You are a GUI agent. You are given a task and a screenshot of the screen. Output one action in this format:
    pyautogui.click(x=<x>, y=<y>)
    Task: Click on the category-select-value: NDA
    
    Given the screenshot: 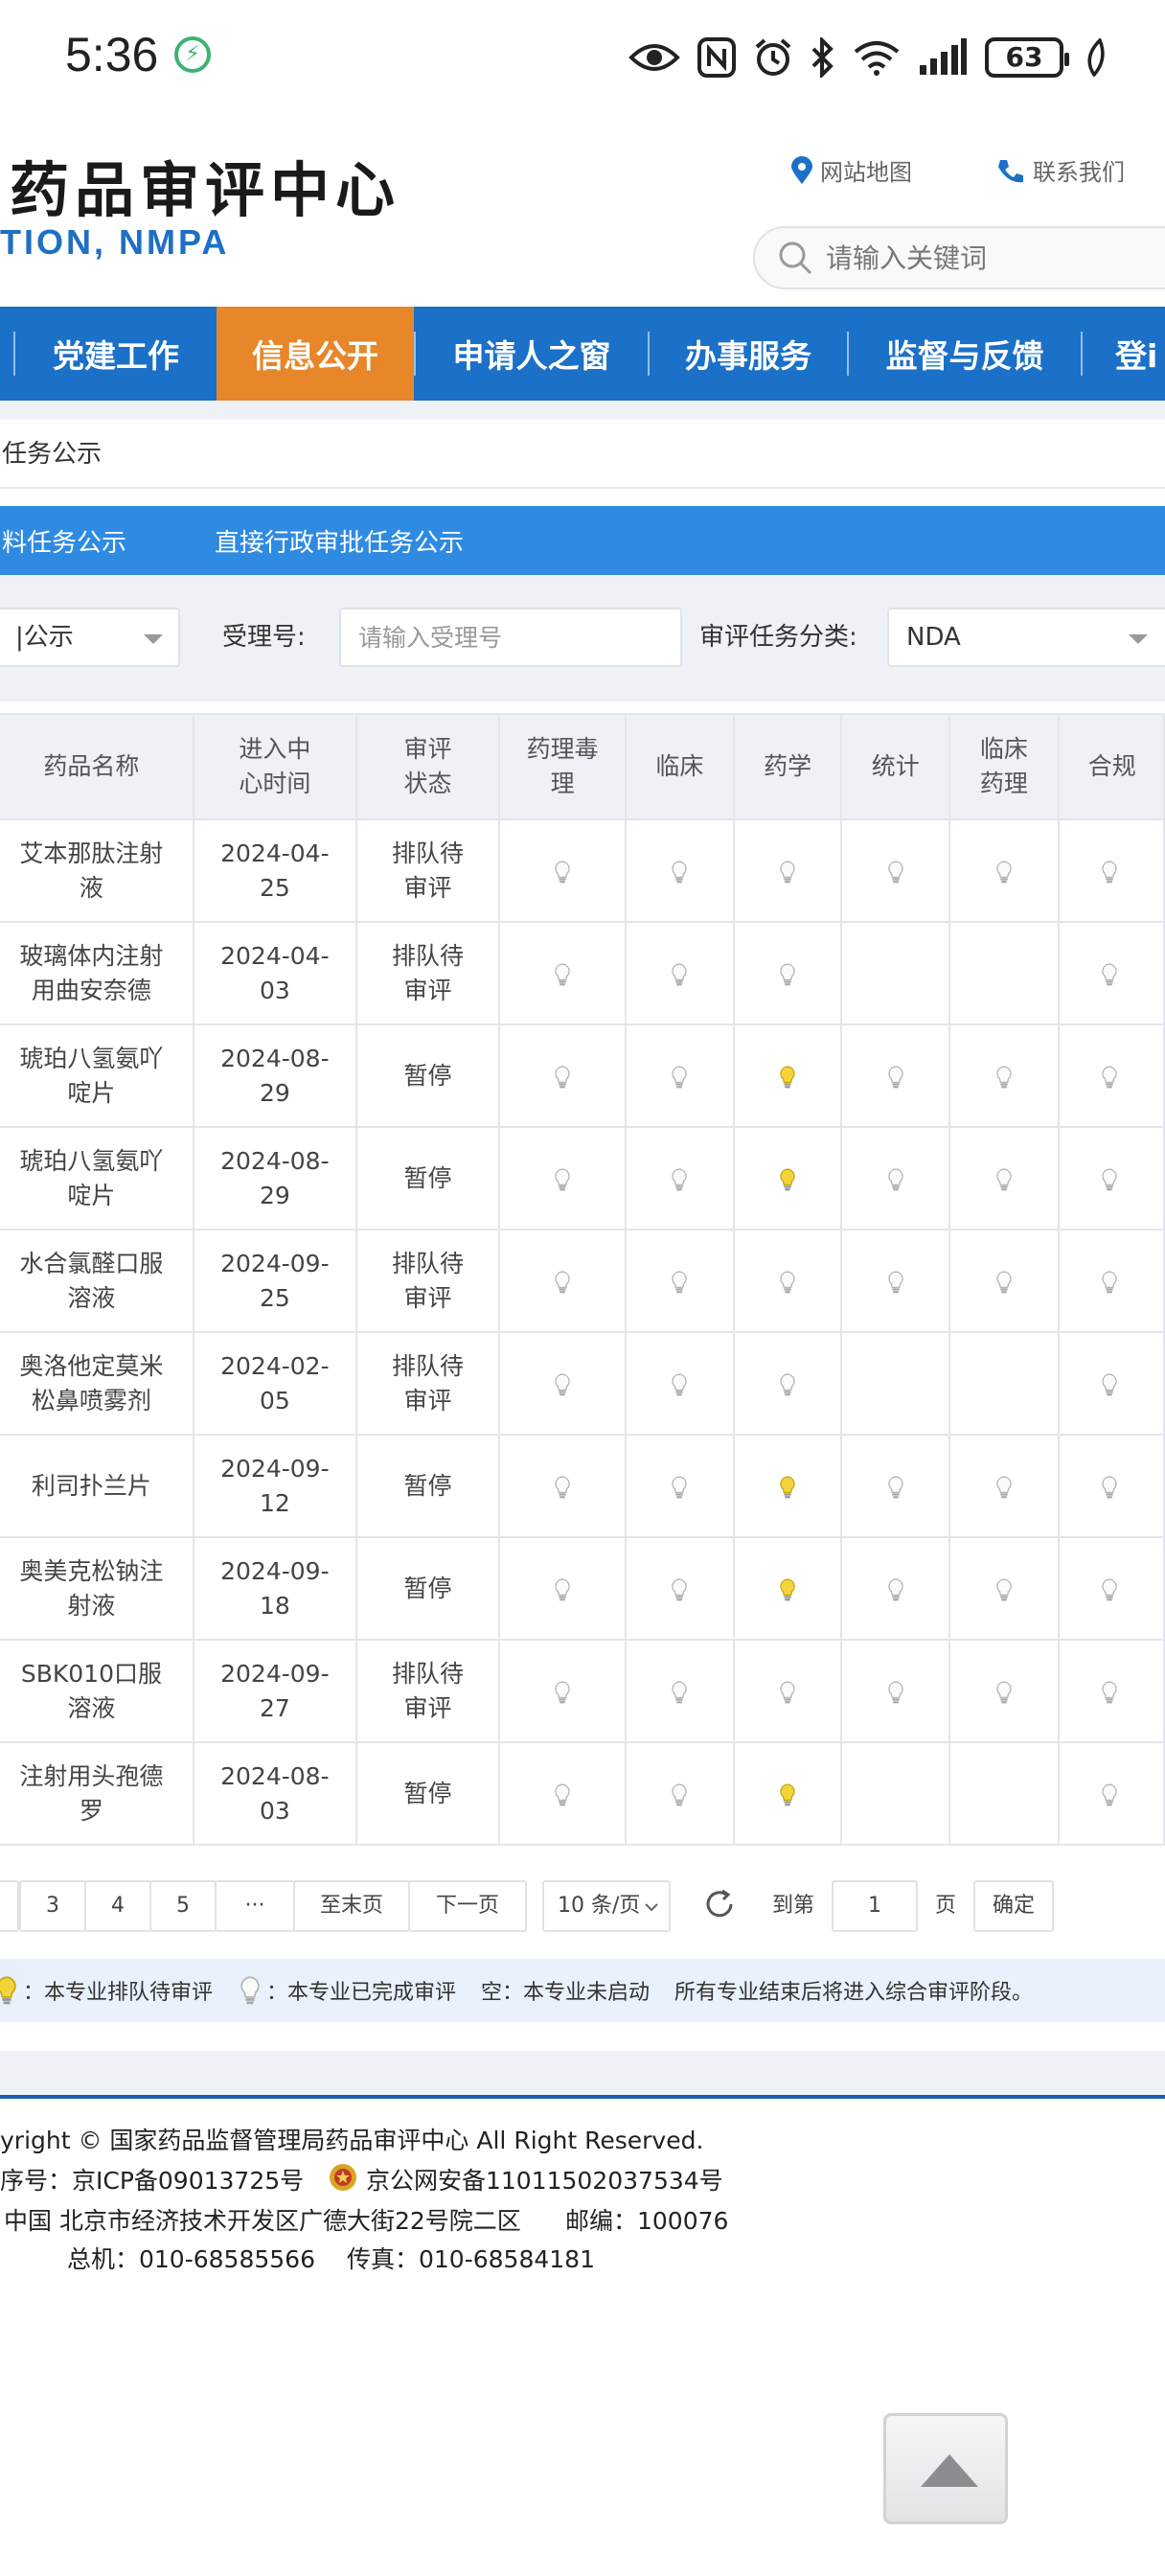 What is the action you would take?
    pyautogui.click(x=934, y=637)
    